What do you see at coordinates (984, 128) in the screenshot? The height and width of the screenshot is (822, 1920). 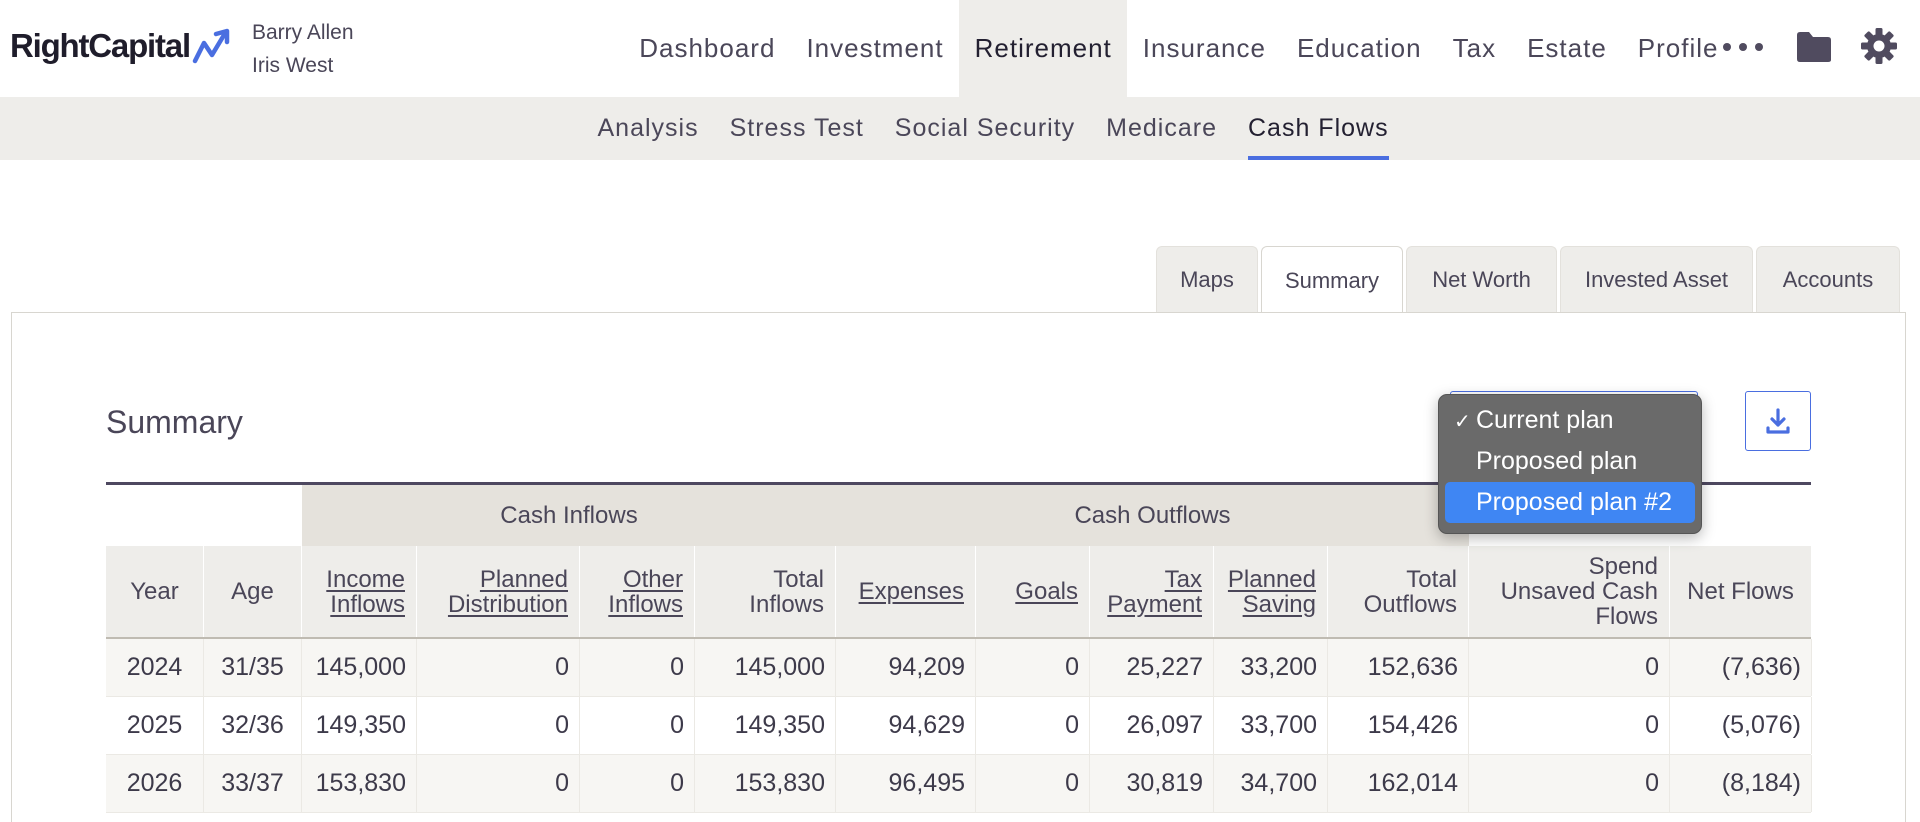 I see `subnav-social-security: Social Security` at bounding box center [984, 128].